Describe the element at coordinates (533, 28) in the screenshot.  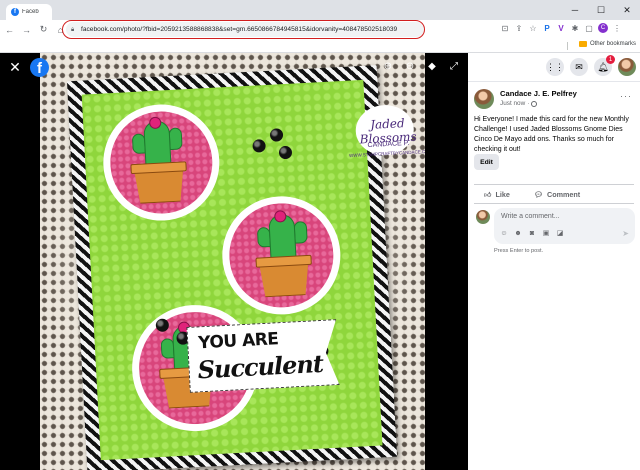
I see `bookmark-star-icon: ☆` at that location.